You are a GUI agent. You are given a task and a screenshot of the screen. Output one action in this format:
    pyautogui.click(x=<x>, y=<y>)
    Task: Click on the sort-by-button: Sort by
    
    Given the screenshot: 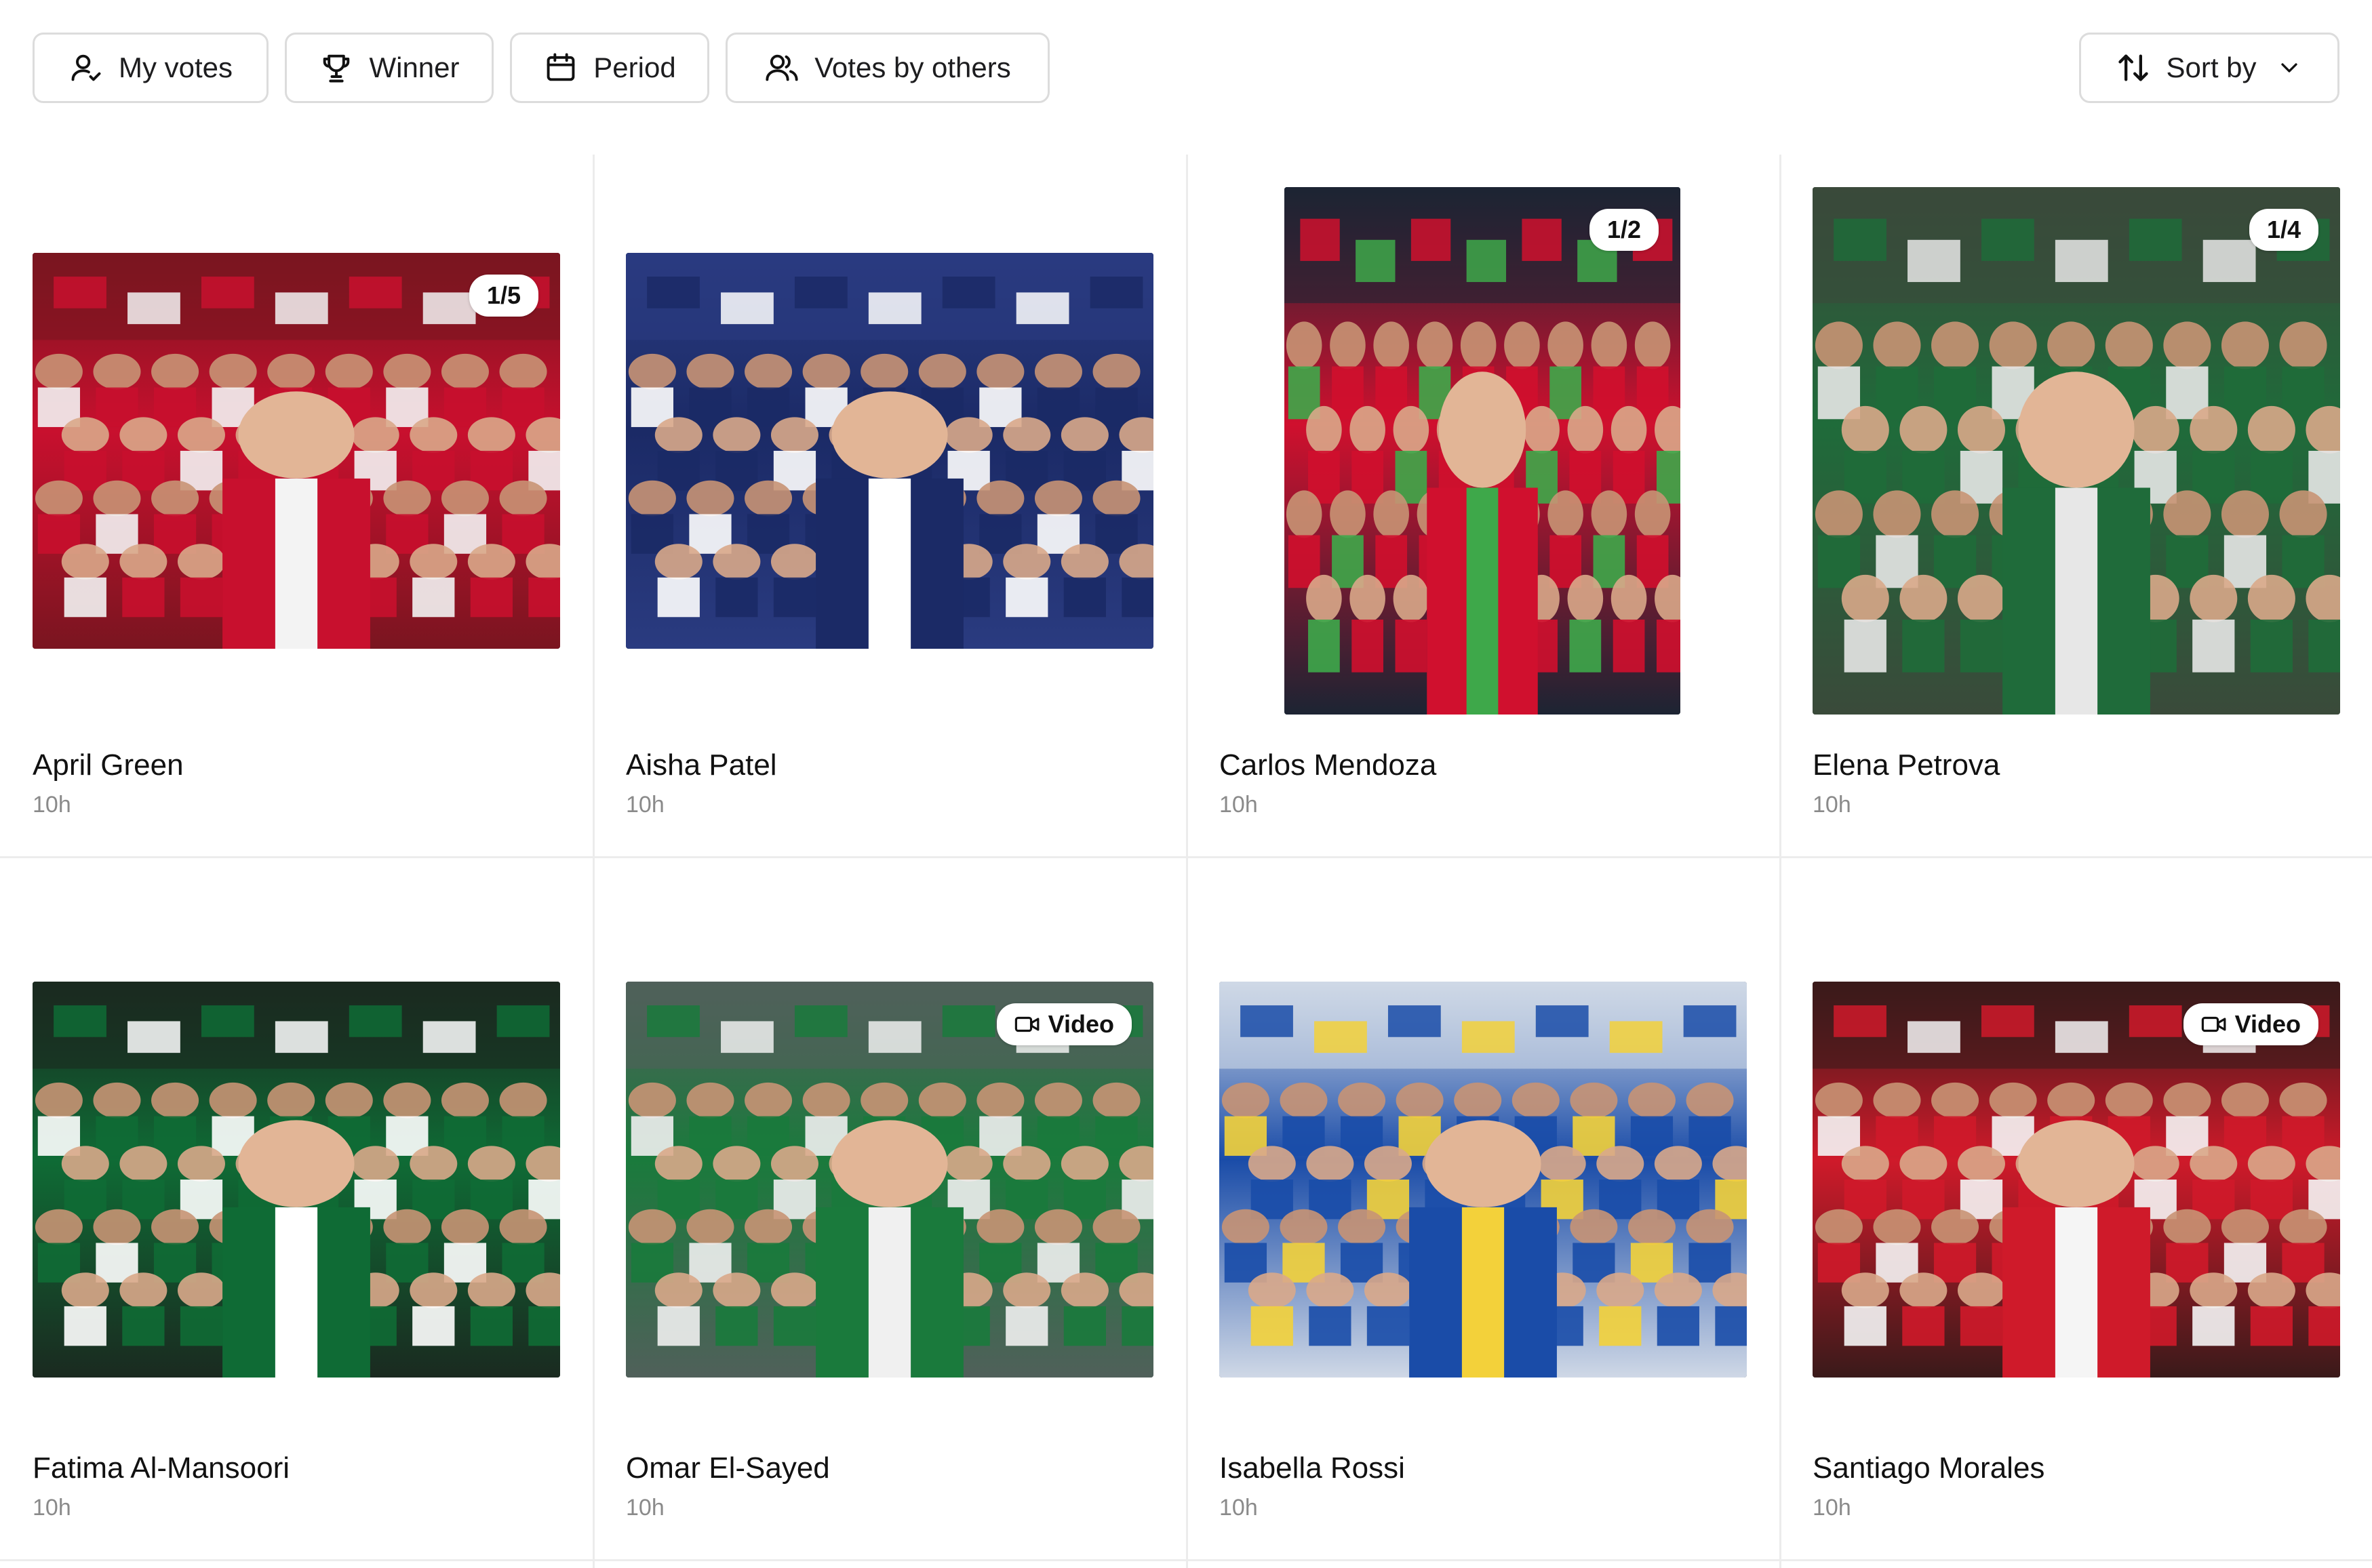 What is the action you would take?
    pyautogui.click(x=2209, y=68)
    